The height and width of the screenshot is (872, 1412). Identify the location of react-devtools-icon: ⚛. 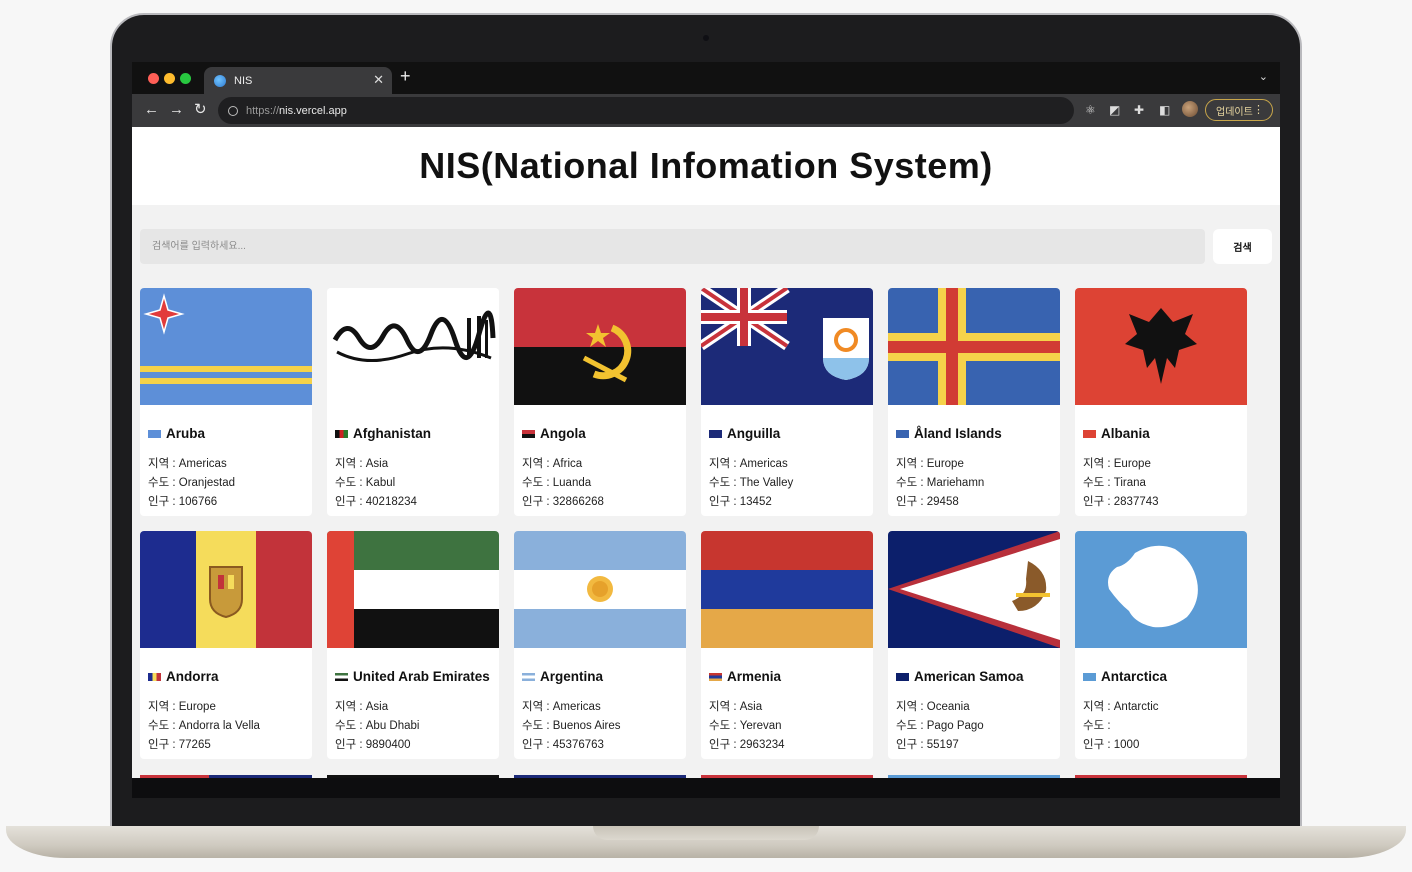
(1090, 110).